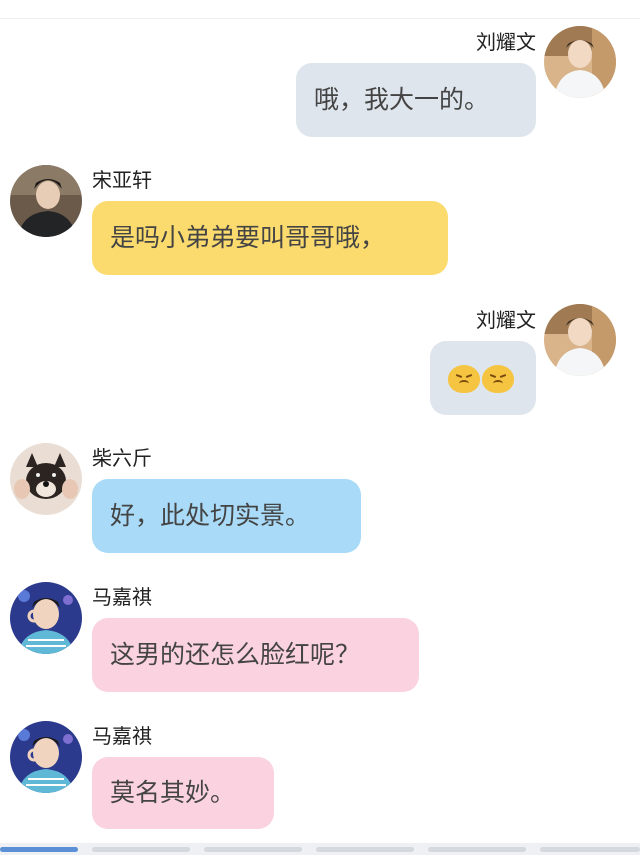 This screenshot has width=640, height=855. Describe the element at coordinates (226, 516) in the screenshot. I see `message-bubble: 好，此处切实景。` at that location.